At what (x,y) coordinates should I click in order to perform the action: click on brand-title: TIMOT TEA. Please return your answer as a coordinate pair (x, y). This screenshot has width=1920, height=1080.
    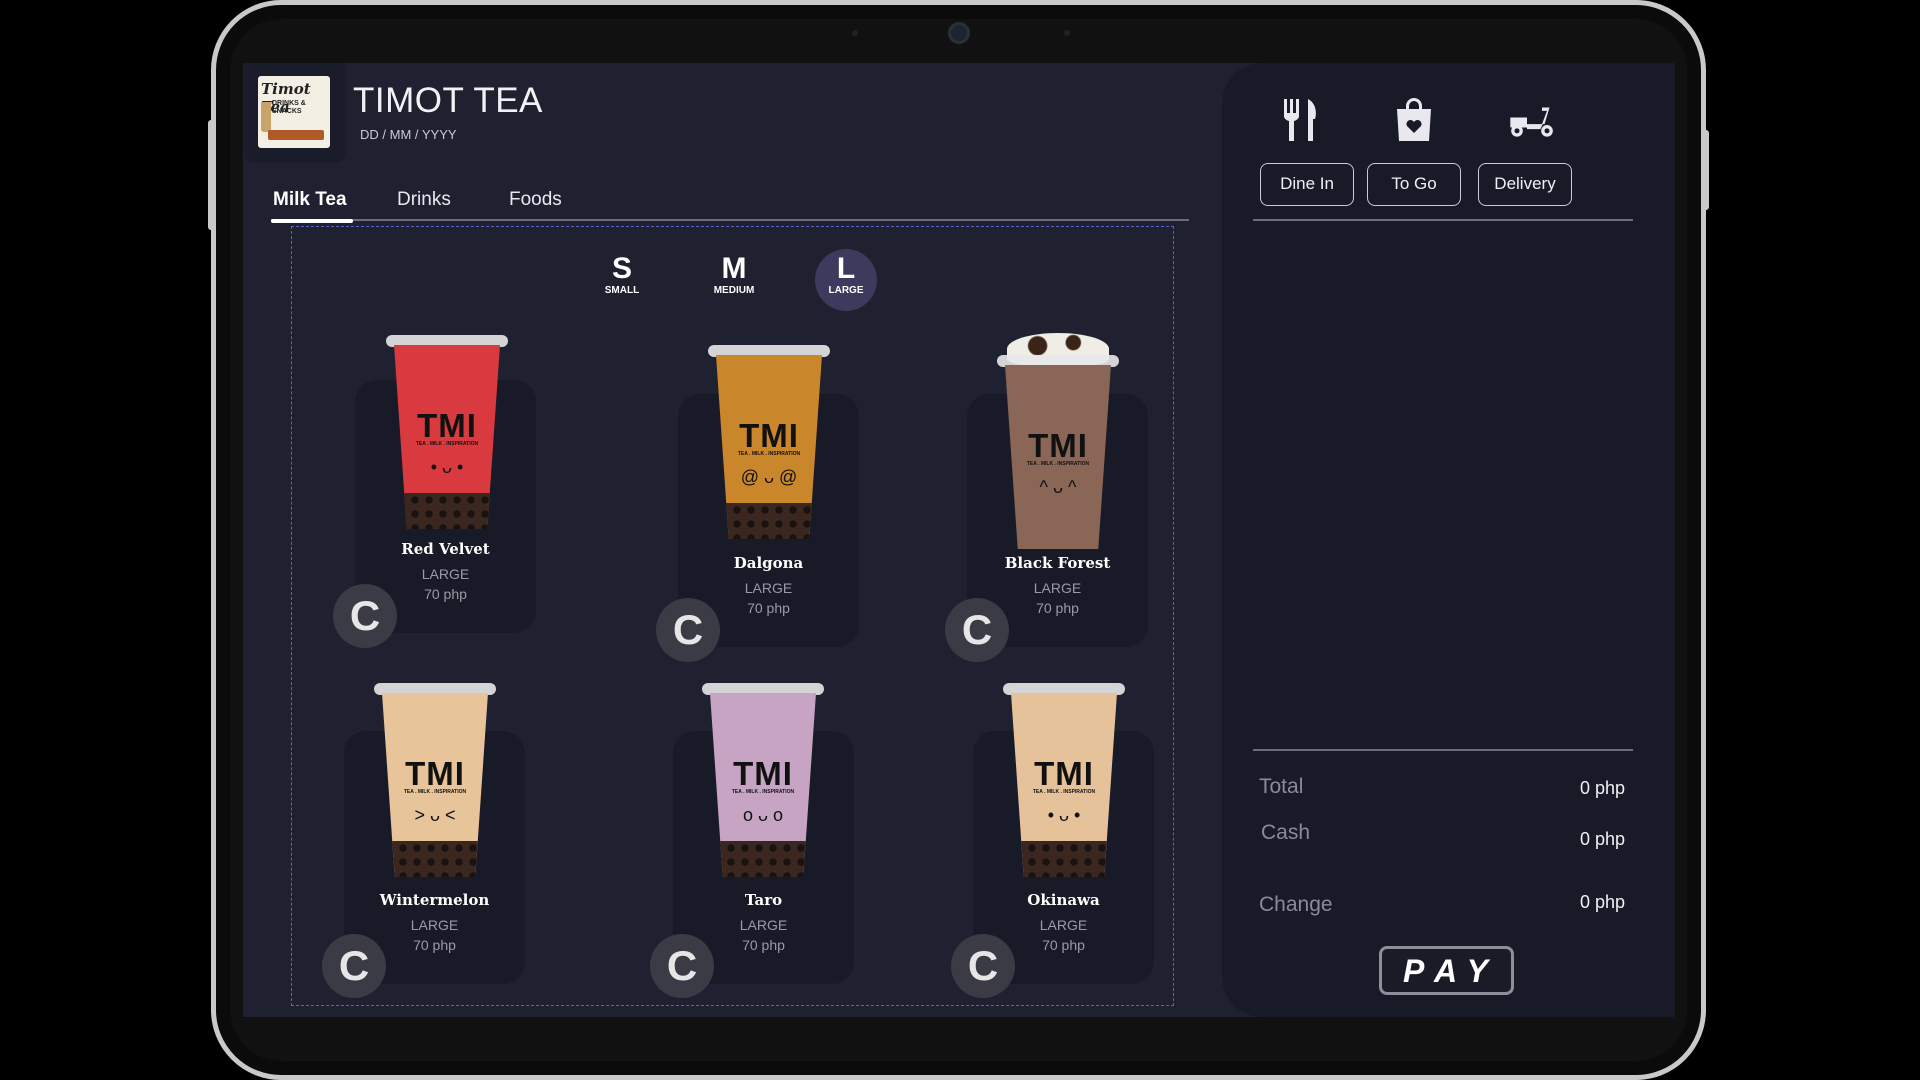
    Looking at the image, I should click on (448, 100).